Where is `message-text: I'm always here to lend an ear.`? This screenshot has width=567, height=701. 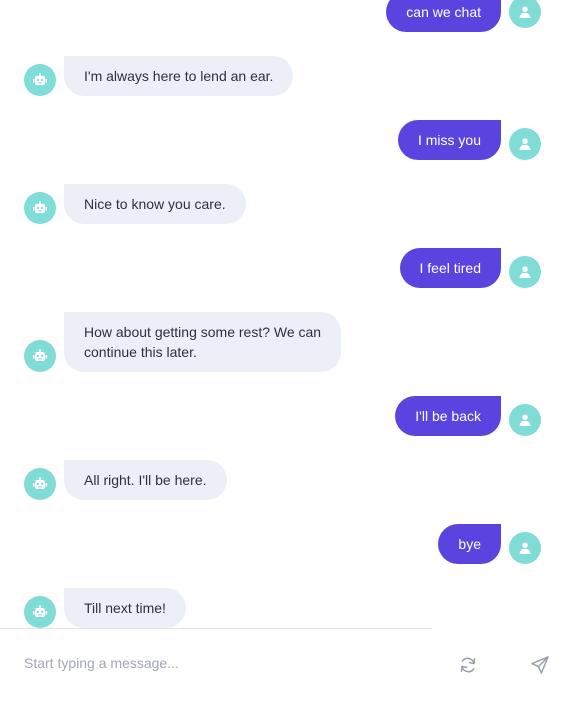
message-text: I'm always here to lend an ear. is located at coordinates (179, 76).